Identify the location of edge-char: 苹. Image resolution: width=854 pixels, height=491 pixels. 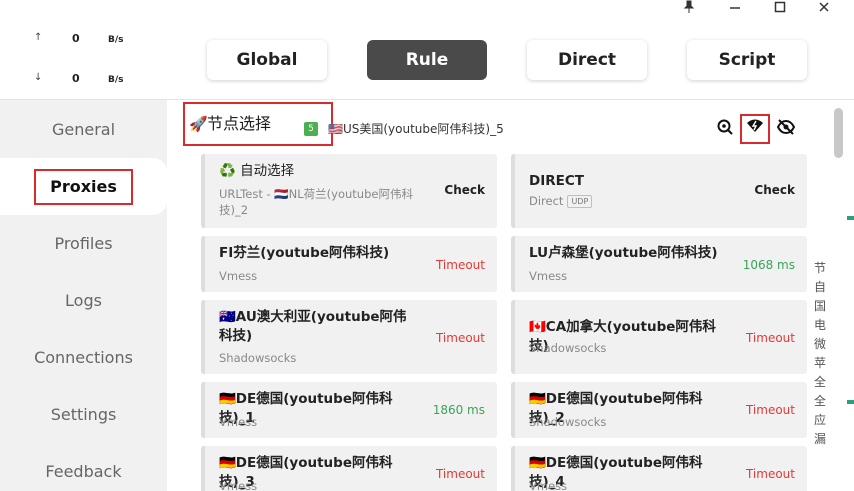
(819, 363).